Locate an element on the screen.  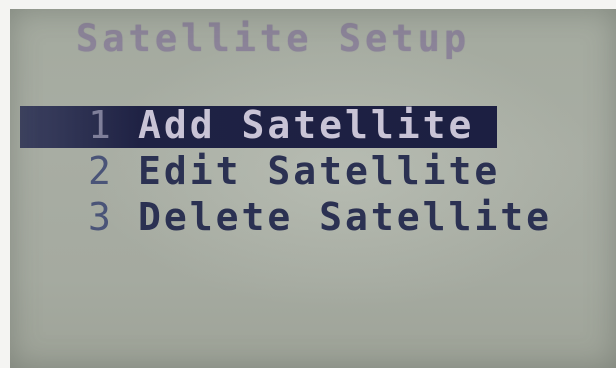
menu-item-delete-satellite: 3 Delete Satellite is located at coordinates (318, 217).